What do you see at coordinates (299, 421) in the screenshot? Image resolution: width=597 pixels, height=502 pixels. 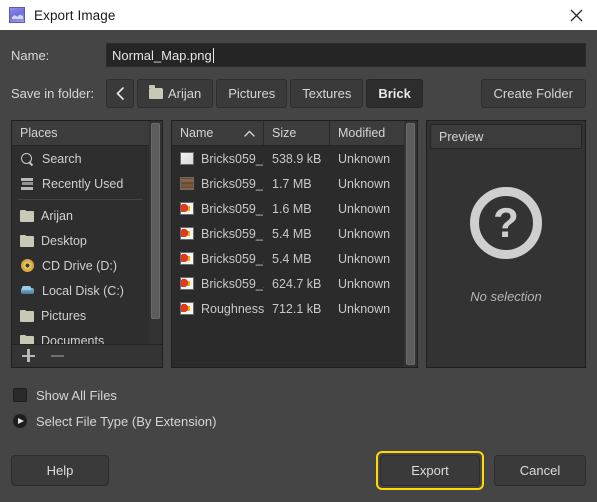 I see `select-file-type-row: Select File Type (By Extension)` at bounding box center [299, 421].